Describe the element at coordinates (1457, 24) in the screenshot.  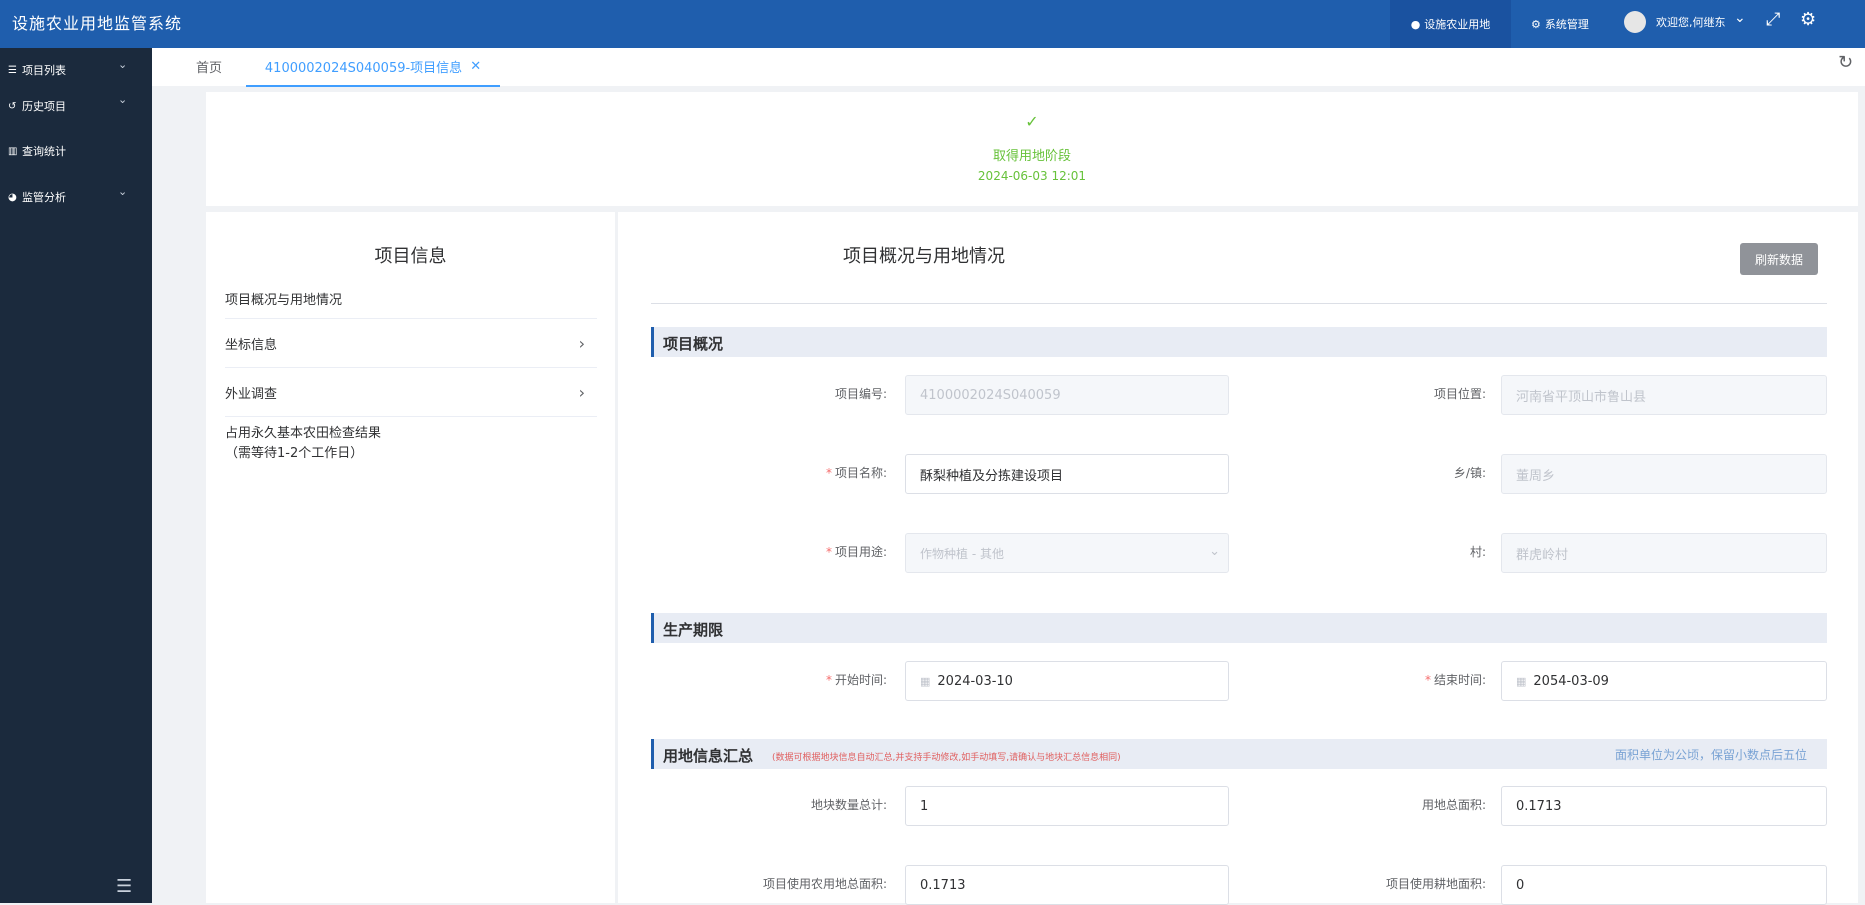
I see `nav-tab-label: 设施农业用地` at that location.